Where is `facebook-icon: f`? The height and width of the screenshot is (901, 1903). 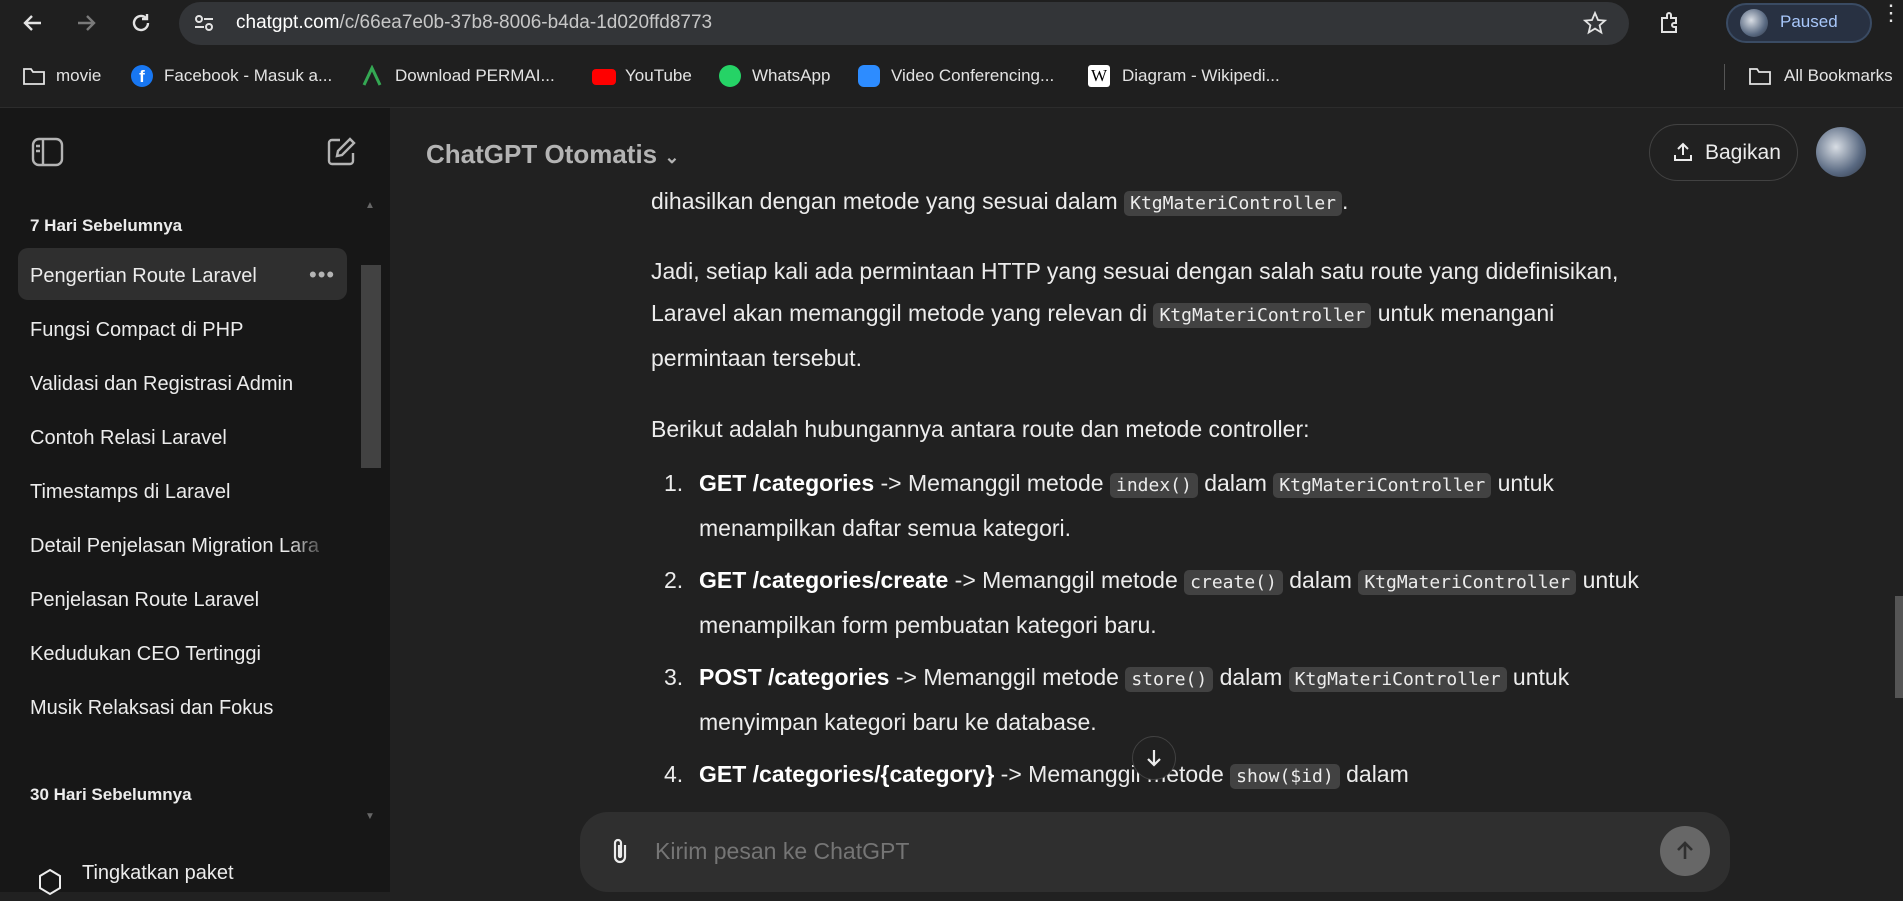 facebook-icon: f is located at coordinates (142, 76).